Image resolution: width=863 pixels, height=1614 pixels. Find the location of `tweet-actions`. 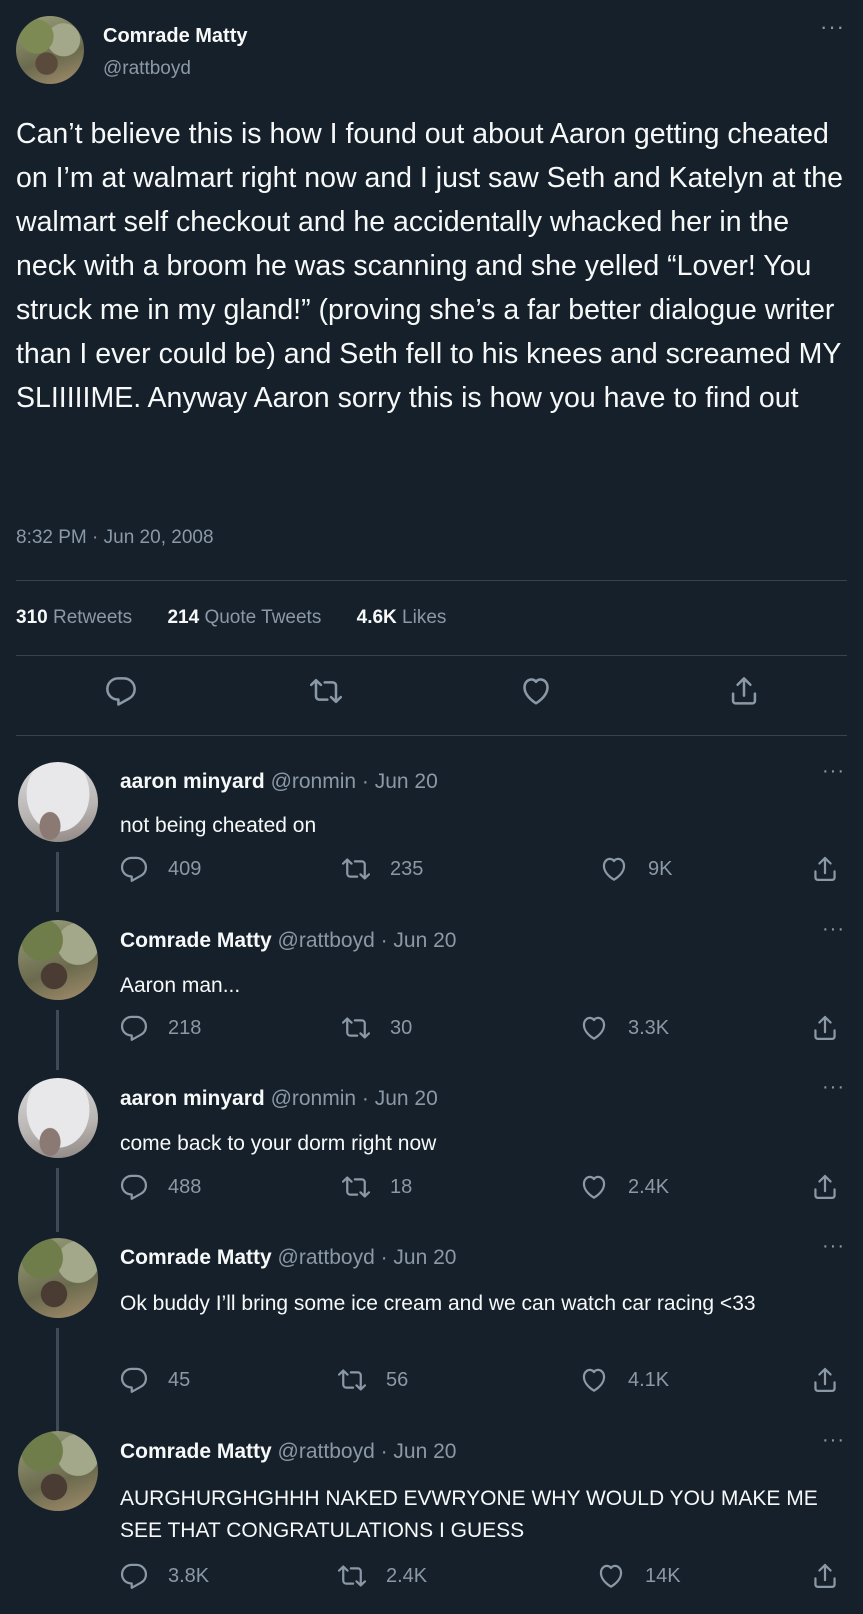

tweet-actions is located at coordinates (431, 695).